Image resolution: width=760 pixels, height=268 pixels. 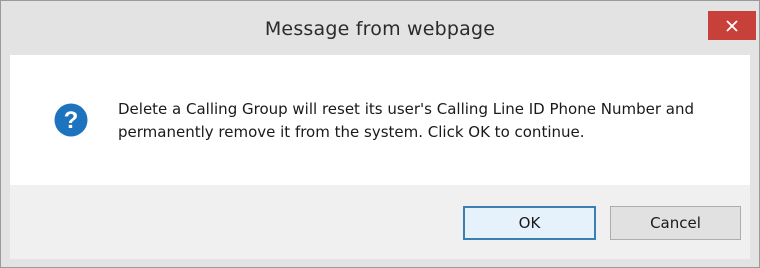 I want to click on question-icon: ?, so click(x=71, y=120).